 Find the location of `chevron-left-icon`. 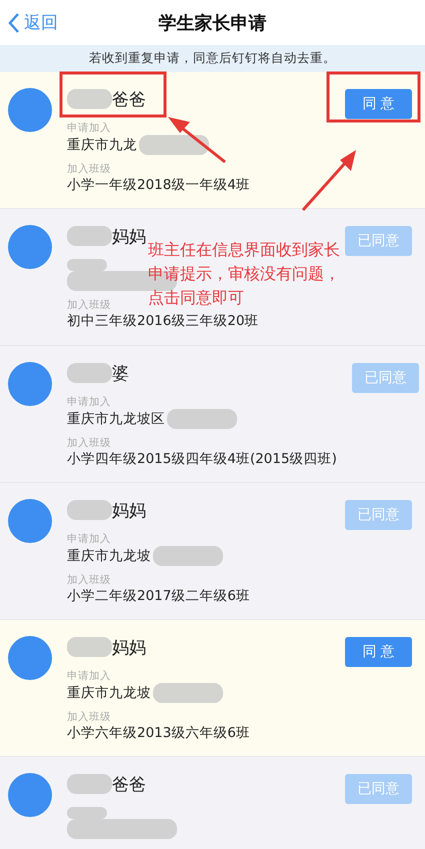

chevron-left-icon is located at coordinates (14, 23).